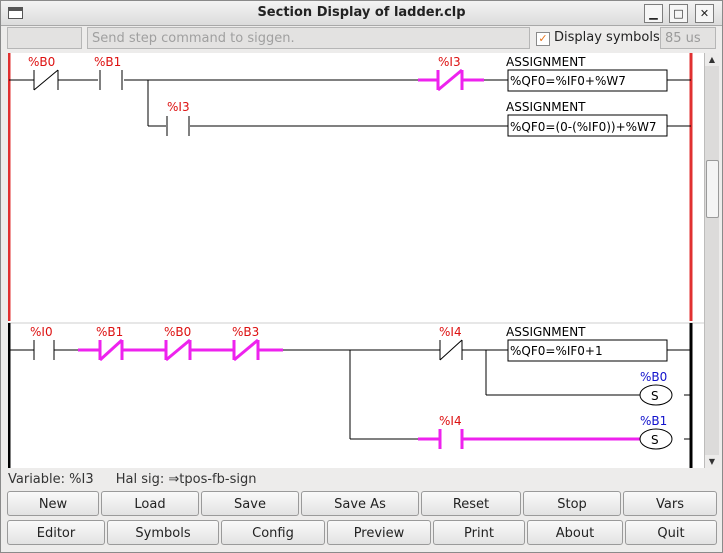 The width and height of the screenshot is (723, 553). Describe the element at coordinates (670, 503) in the screenshot. I see `vars-button: Vars` at that location.